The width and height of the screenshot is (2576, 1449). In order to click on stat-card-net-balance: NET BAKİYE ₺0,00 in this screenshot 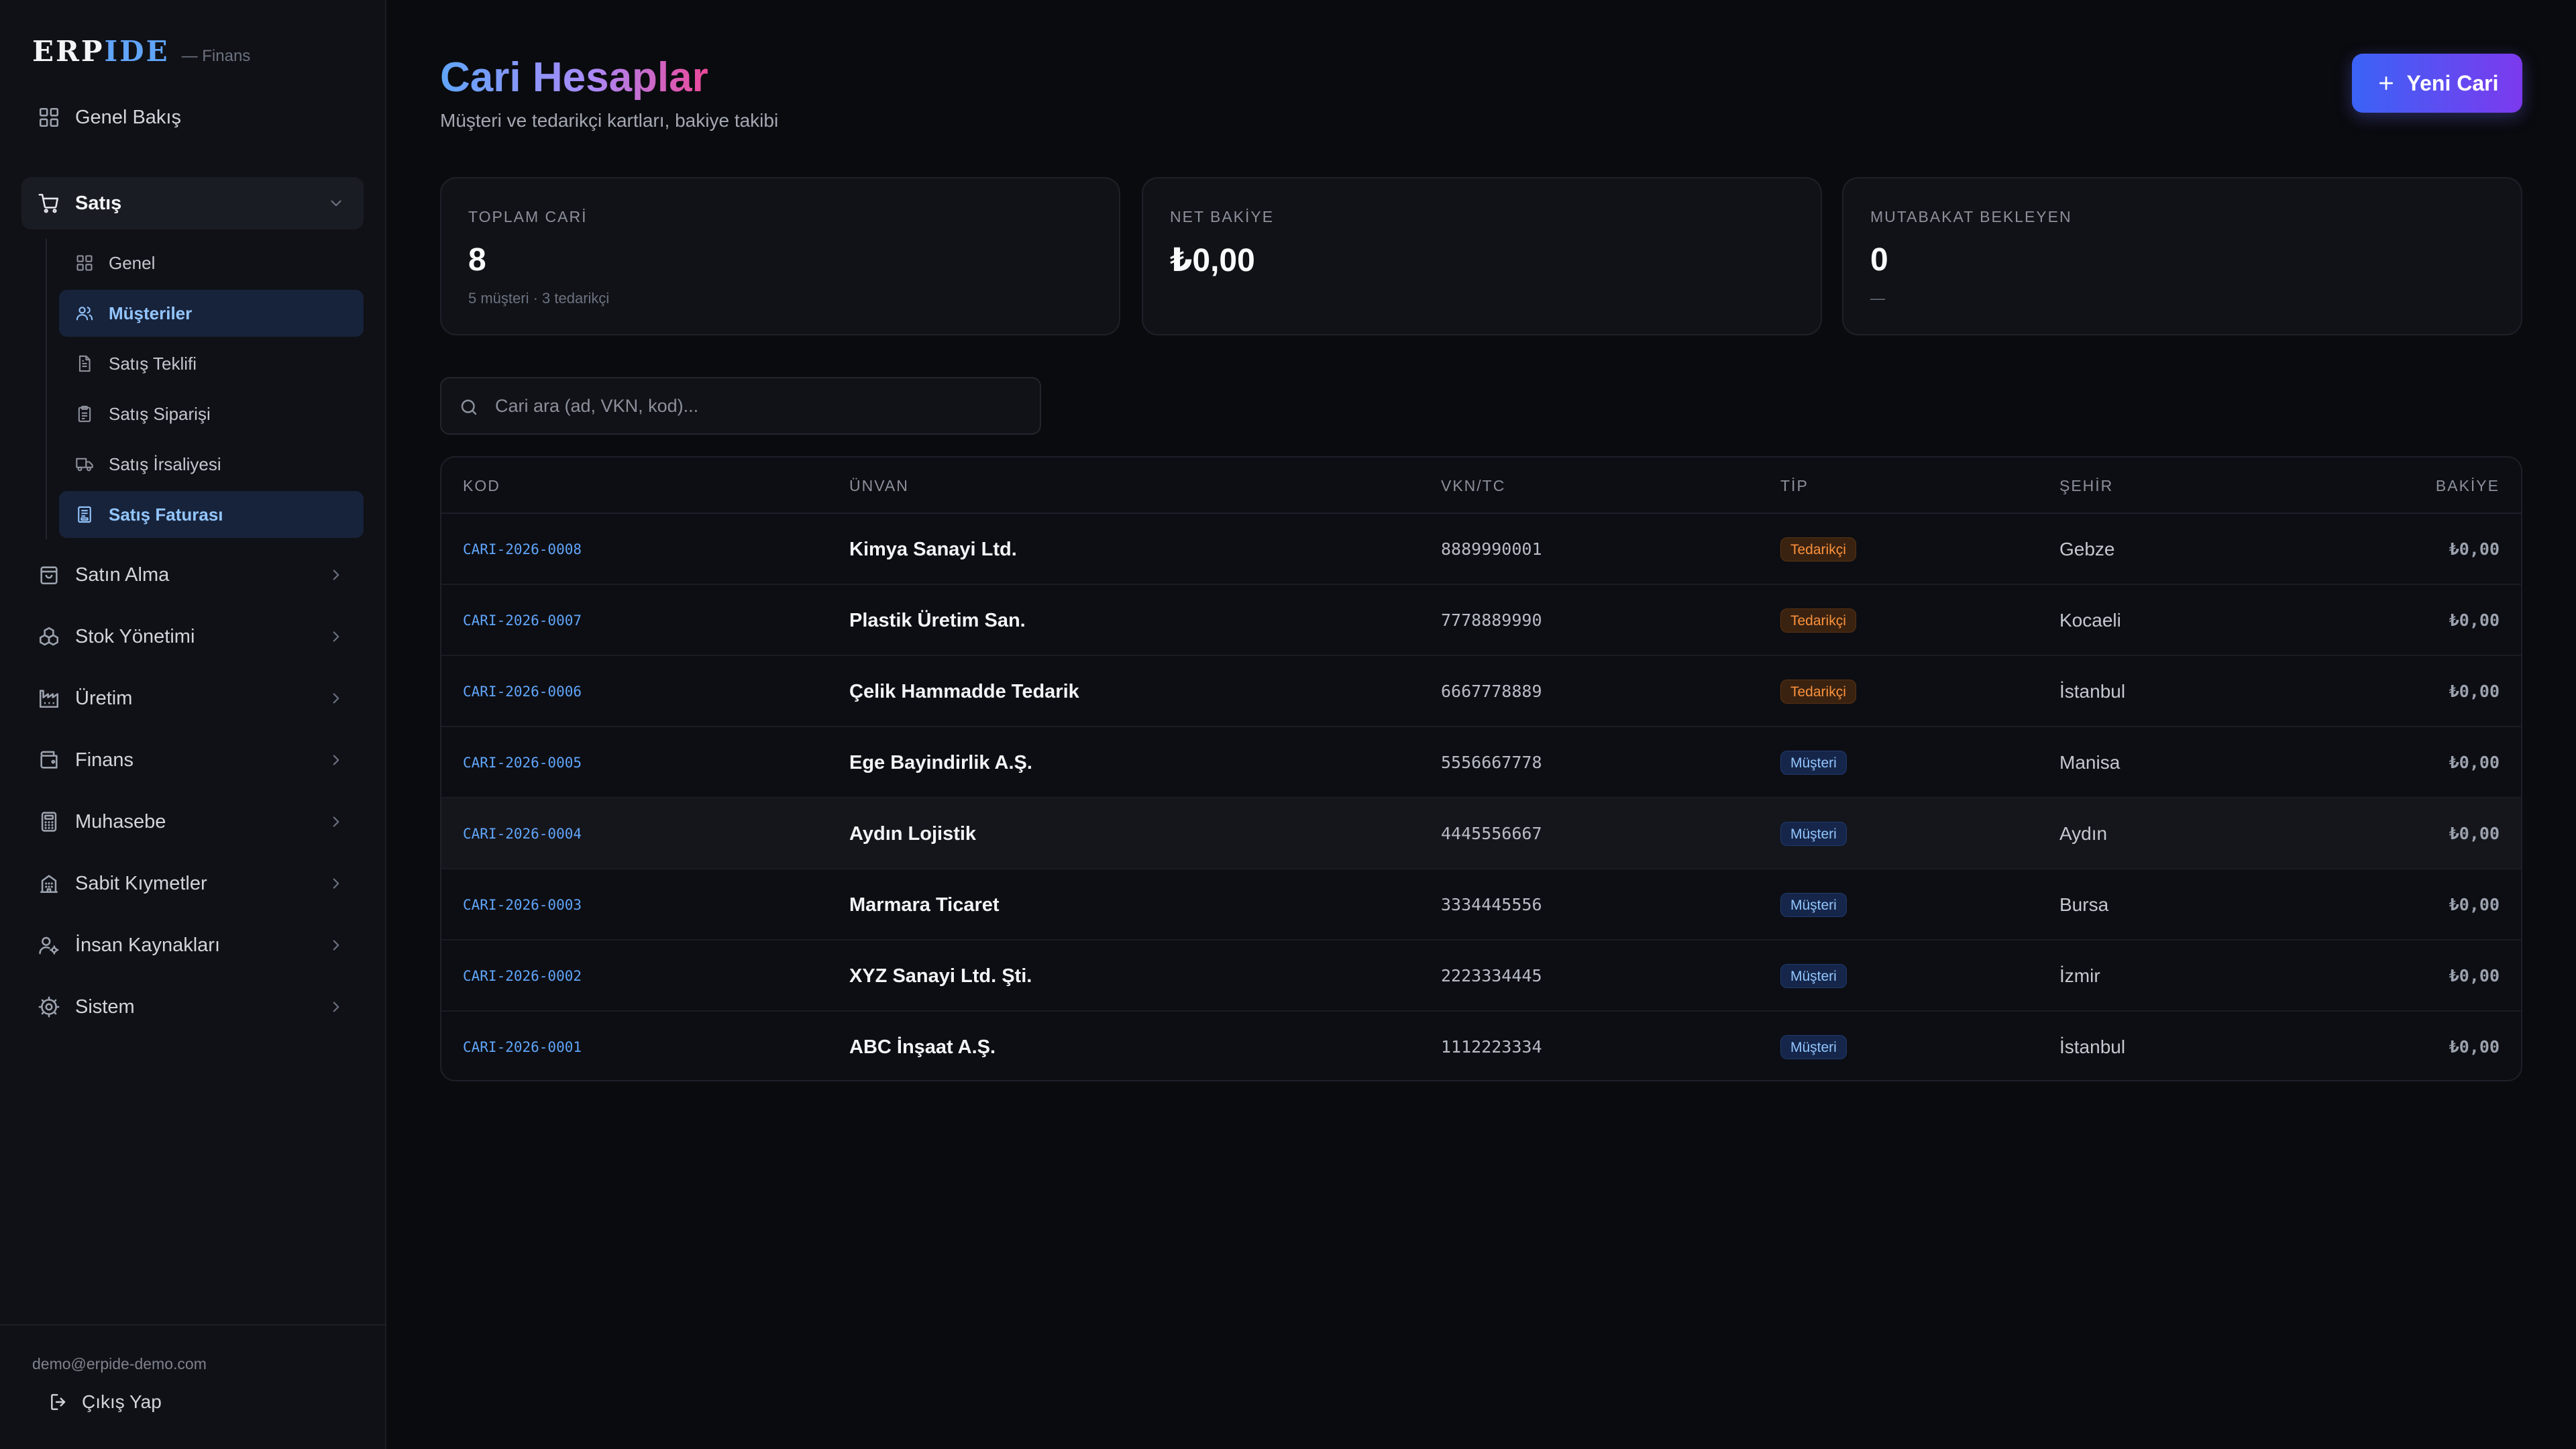, I will do `click(1482, 256)`.